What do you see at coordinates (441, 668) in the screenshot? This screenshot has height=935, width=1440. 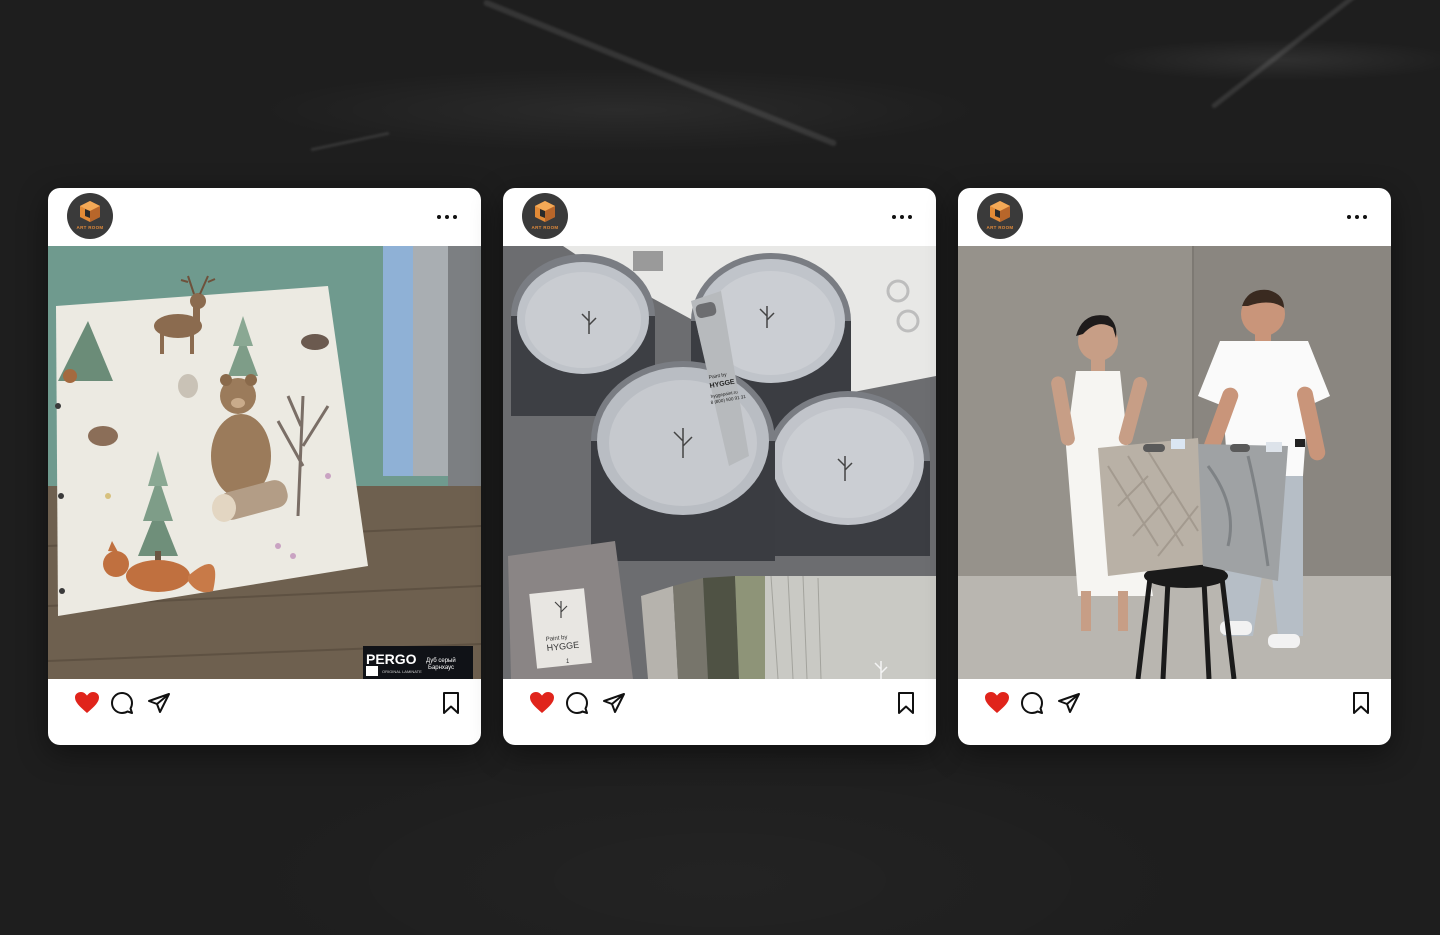 I see `pergo-product-line2: Барнхаус` at bounding box center [441, 668].